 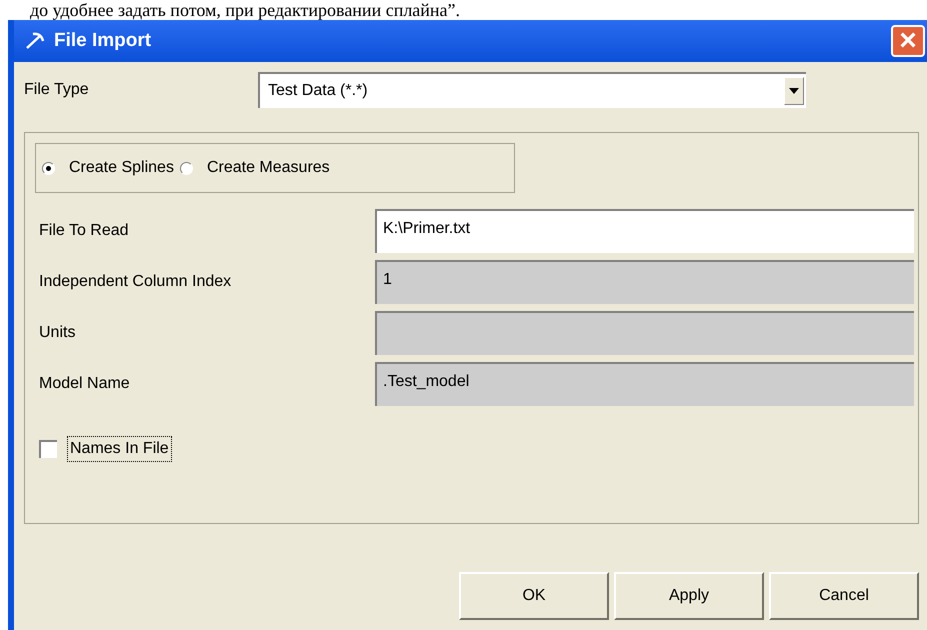 What do you see at coordinates (84, 231) in the screenshot?
I see `field-label: File To Read` at bounding box center [84, 231].